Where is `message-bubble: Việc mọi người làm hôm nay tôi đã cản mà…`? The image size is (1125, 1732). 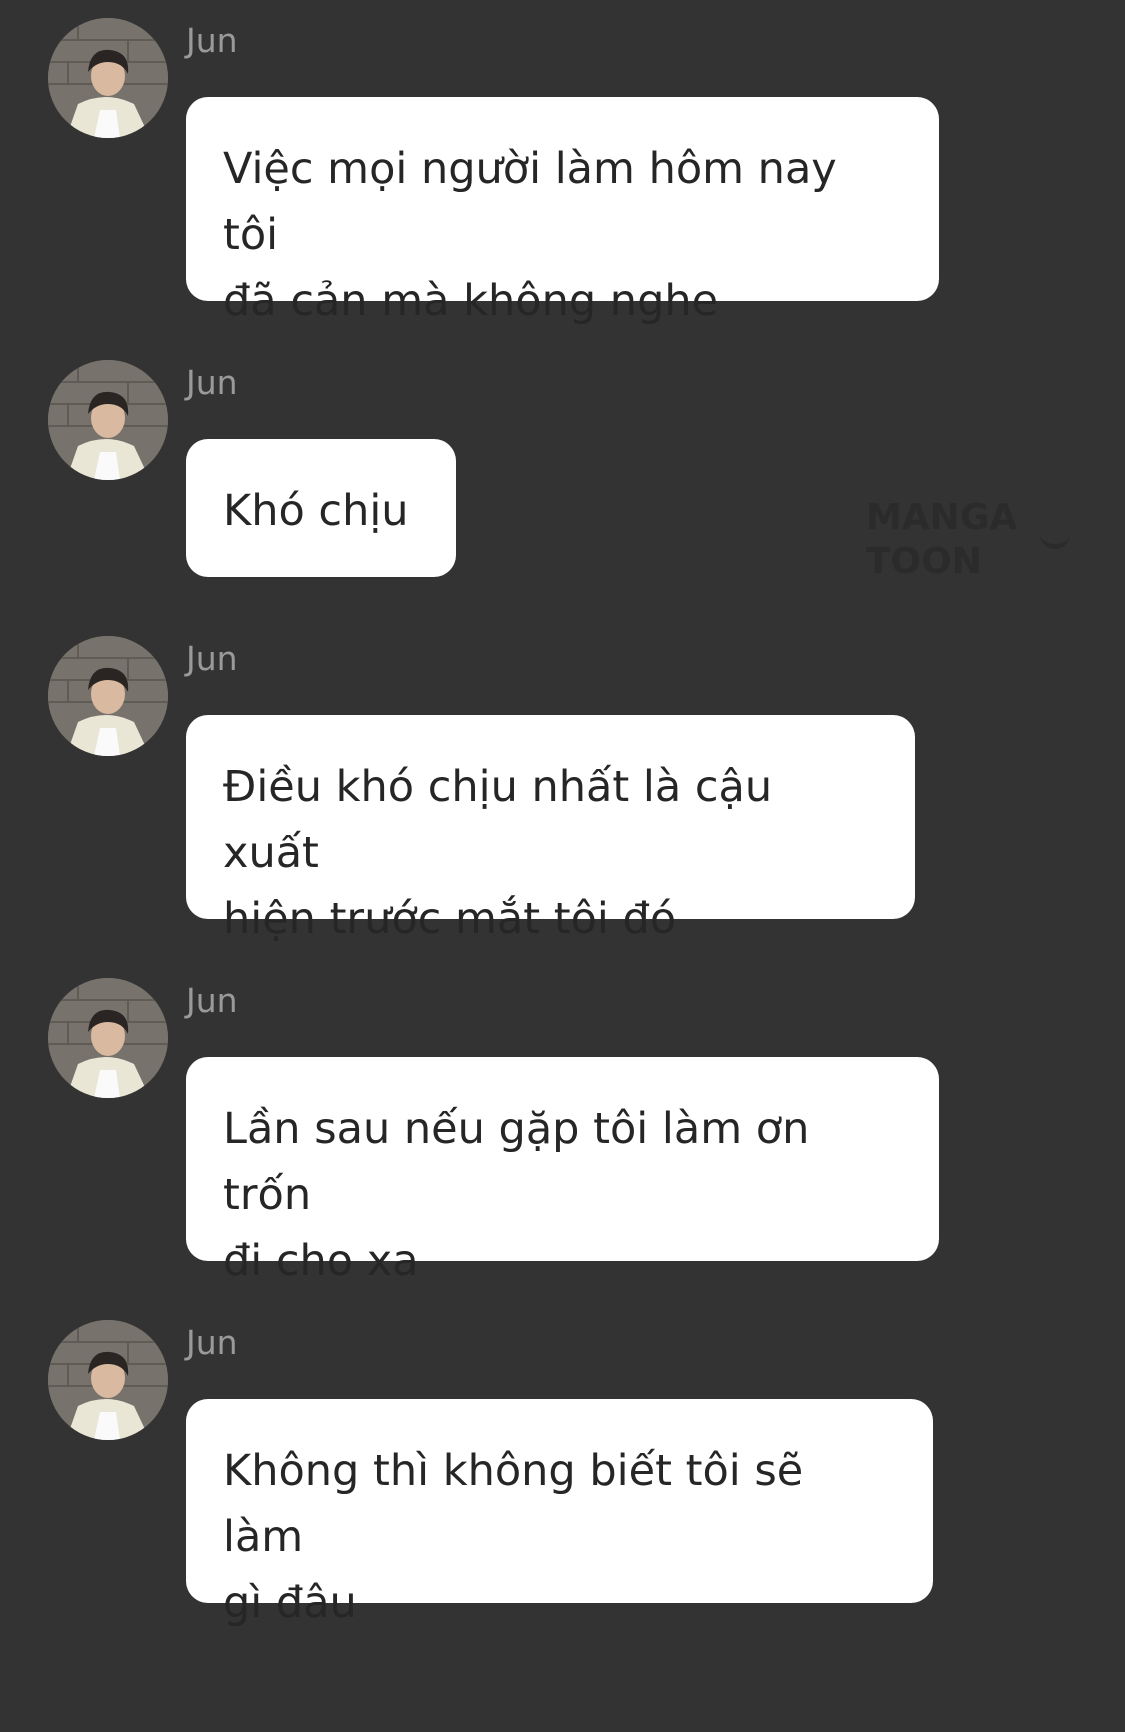 message-bubble: Việc mọi người làm hôm nay tôi đã cản mà… is located at coordinates (562, 211).